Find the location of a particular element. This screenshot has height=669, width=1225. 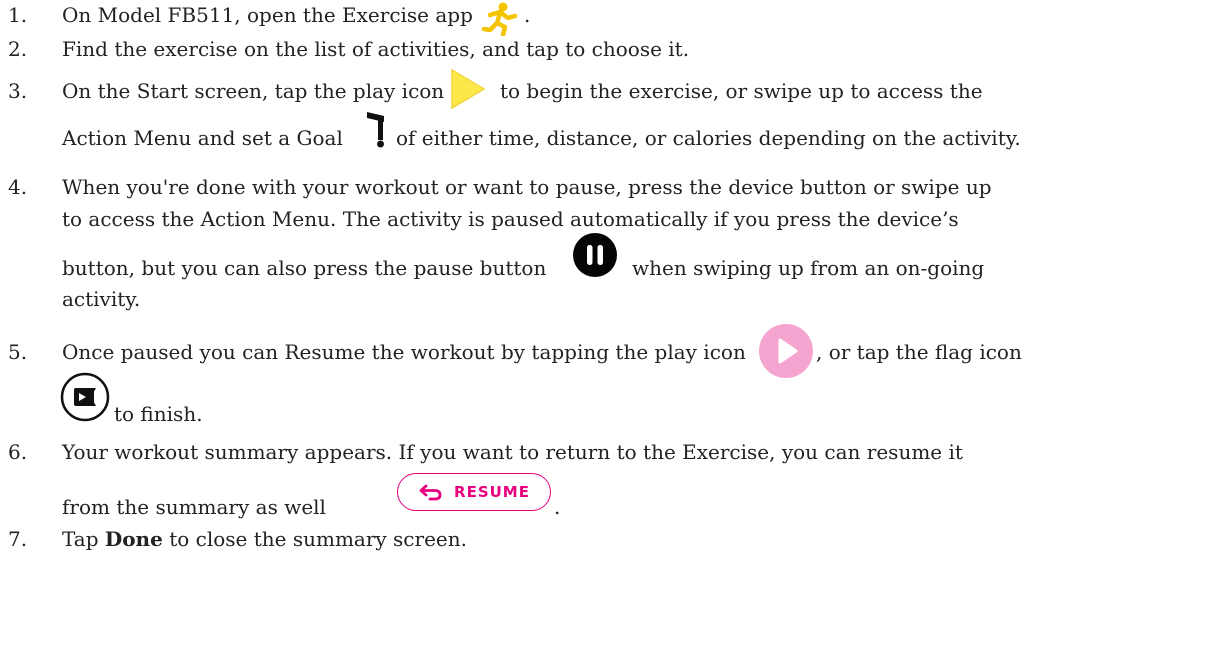

step-number: 1. is located at coordinates (18, 15).